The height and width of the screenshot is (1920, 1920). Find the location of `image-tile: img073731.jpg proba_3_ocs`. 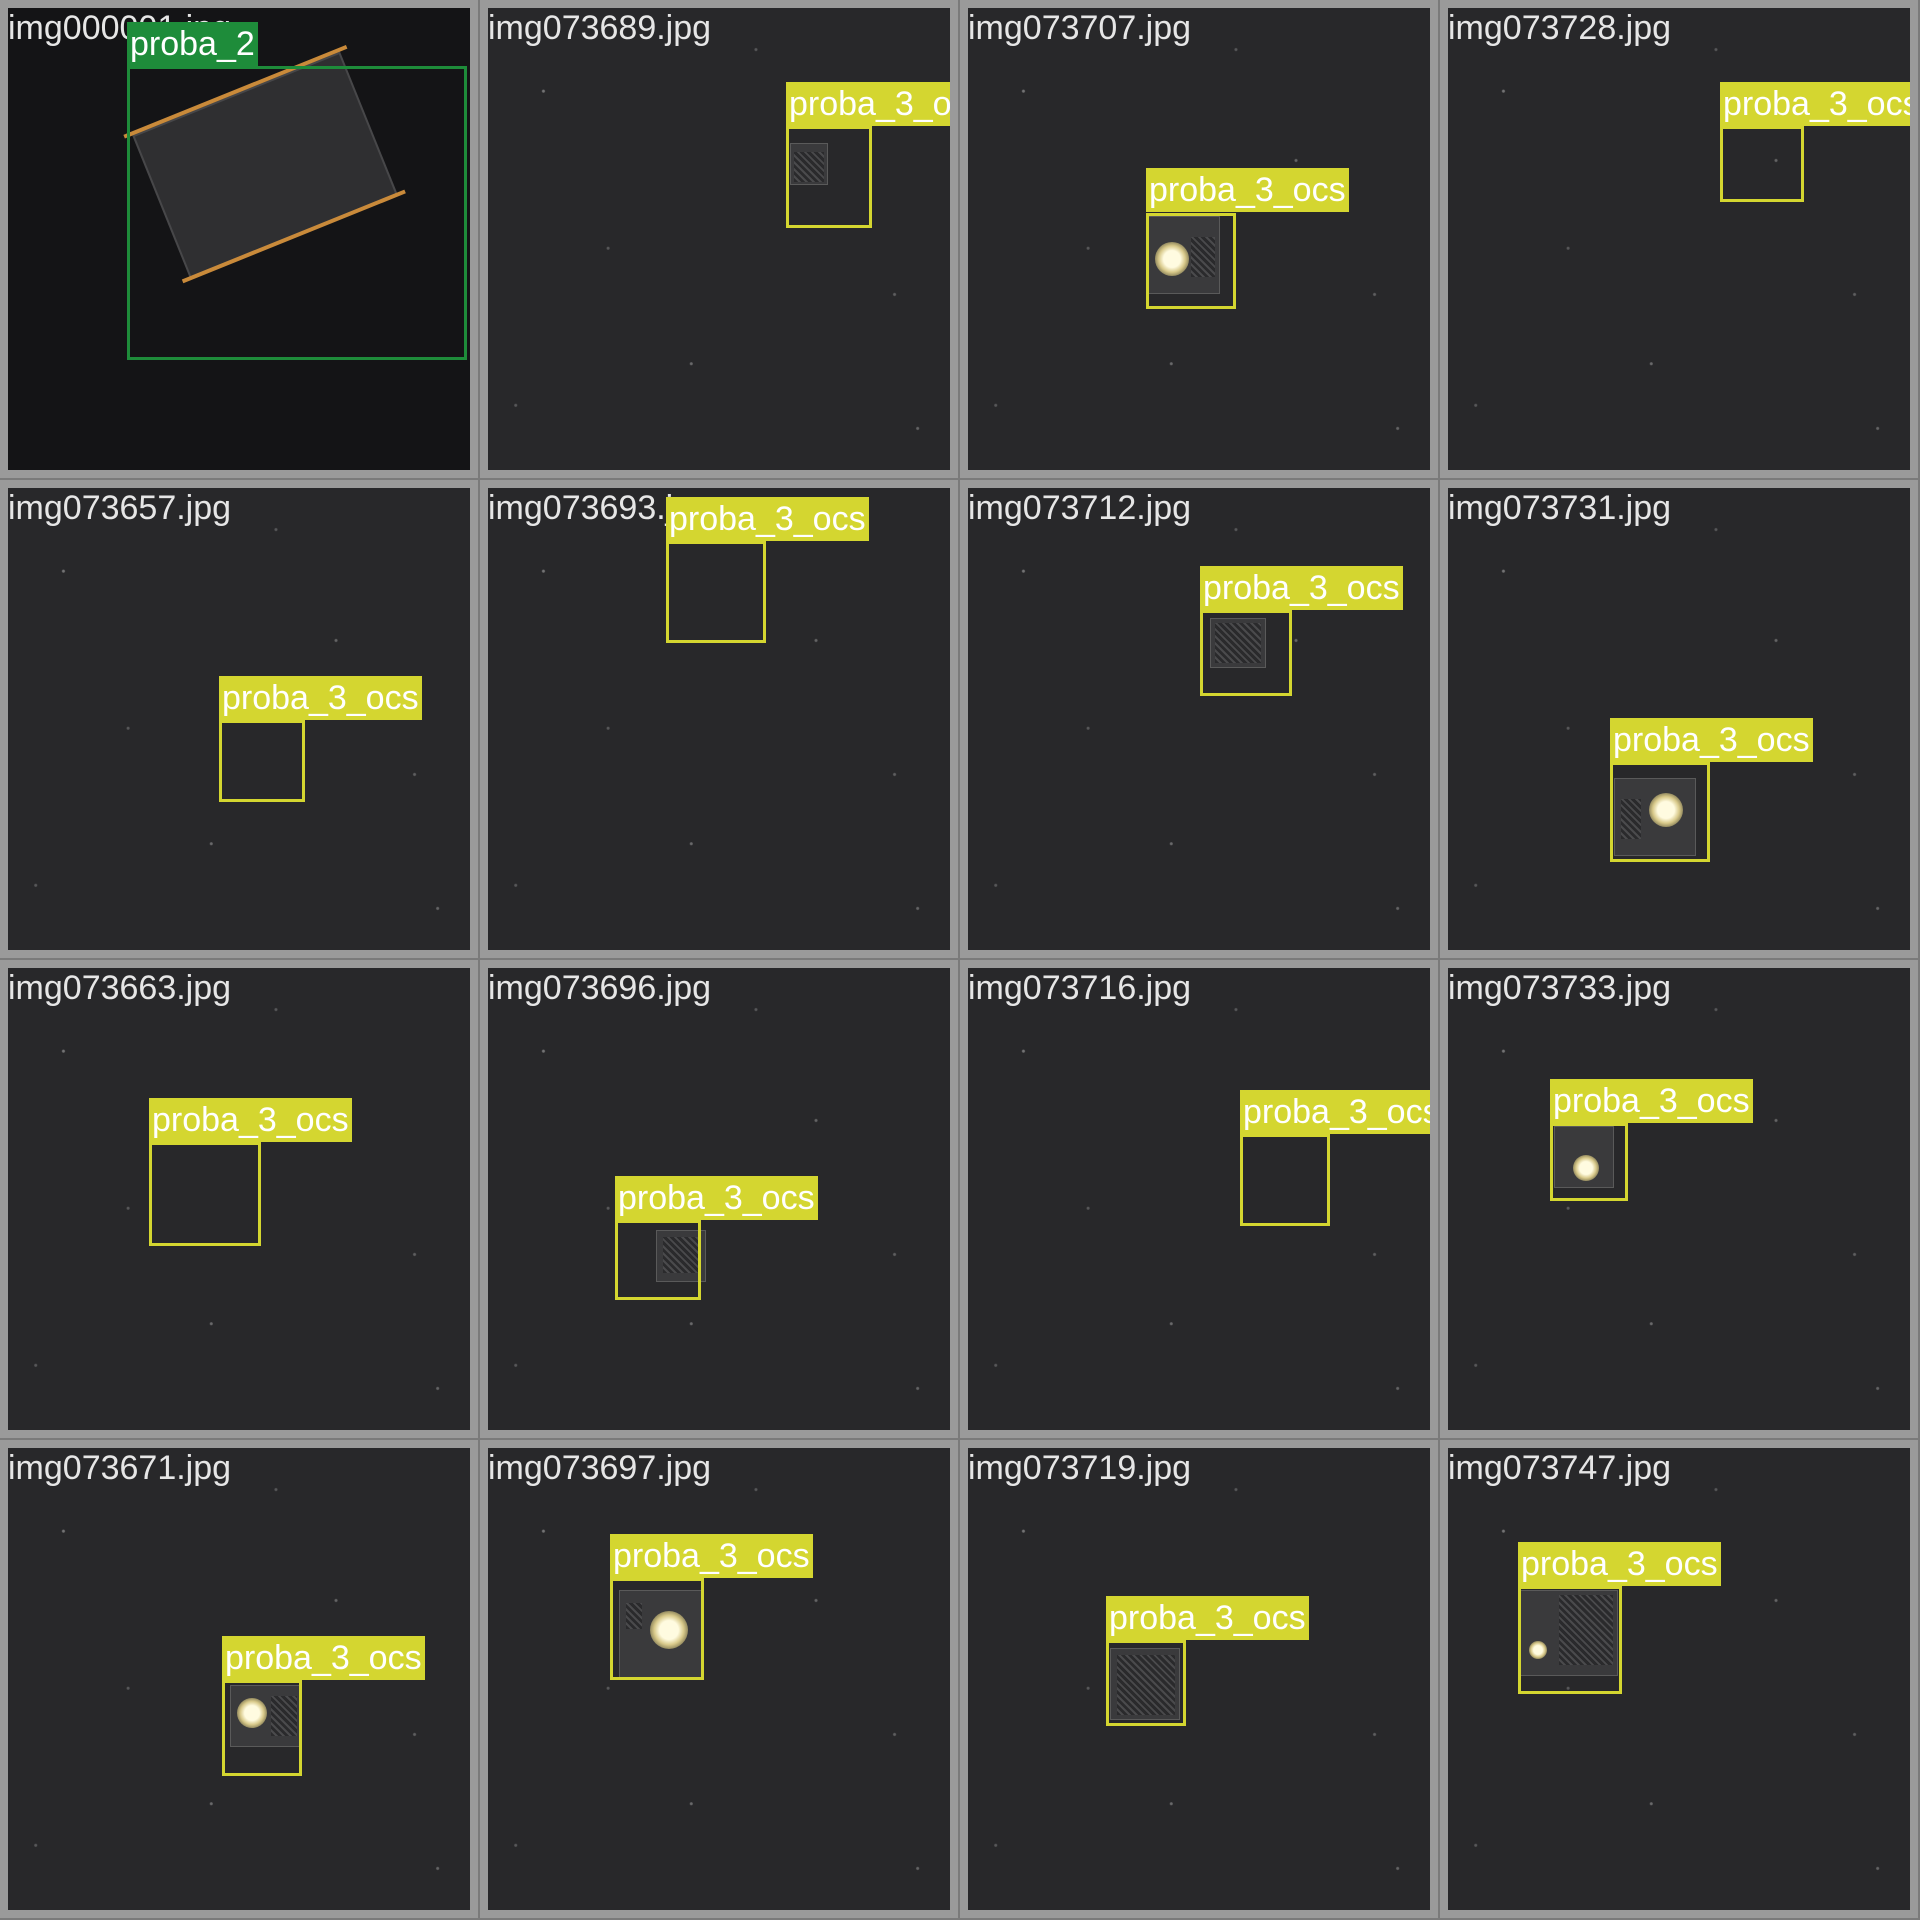

image-tile: img073731.jpg proba_3_ocs is located at coordinates (1679, 719).